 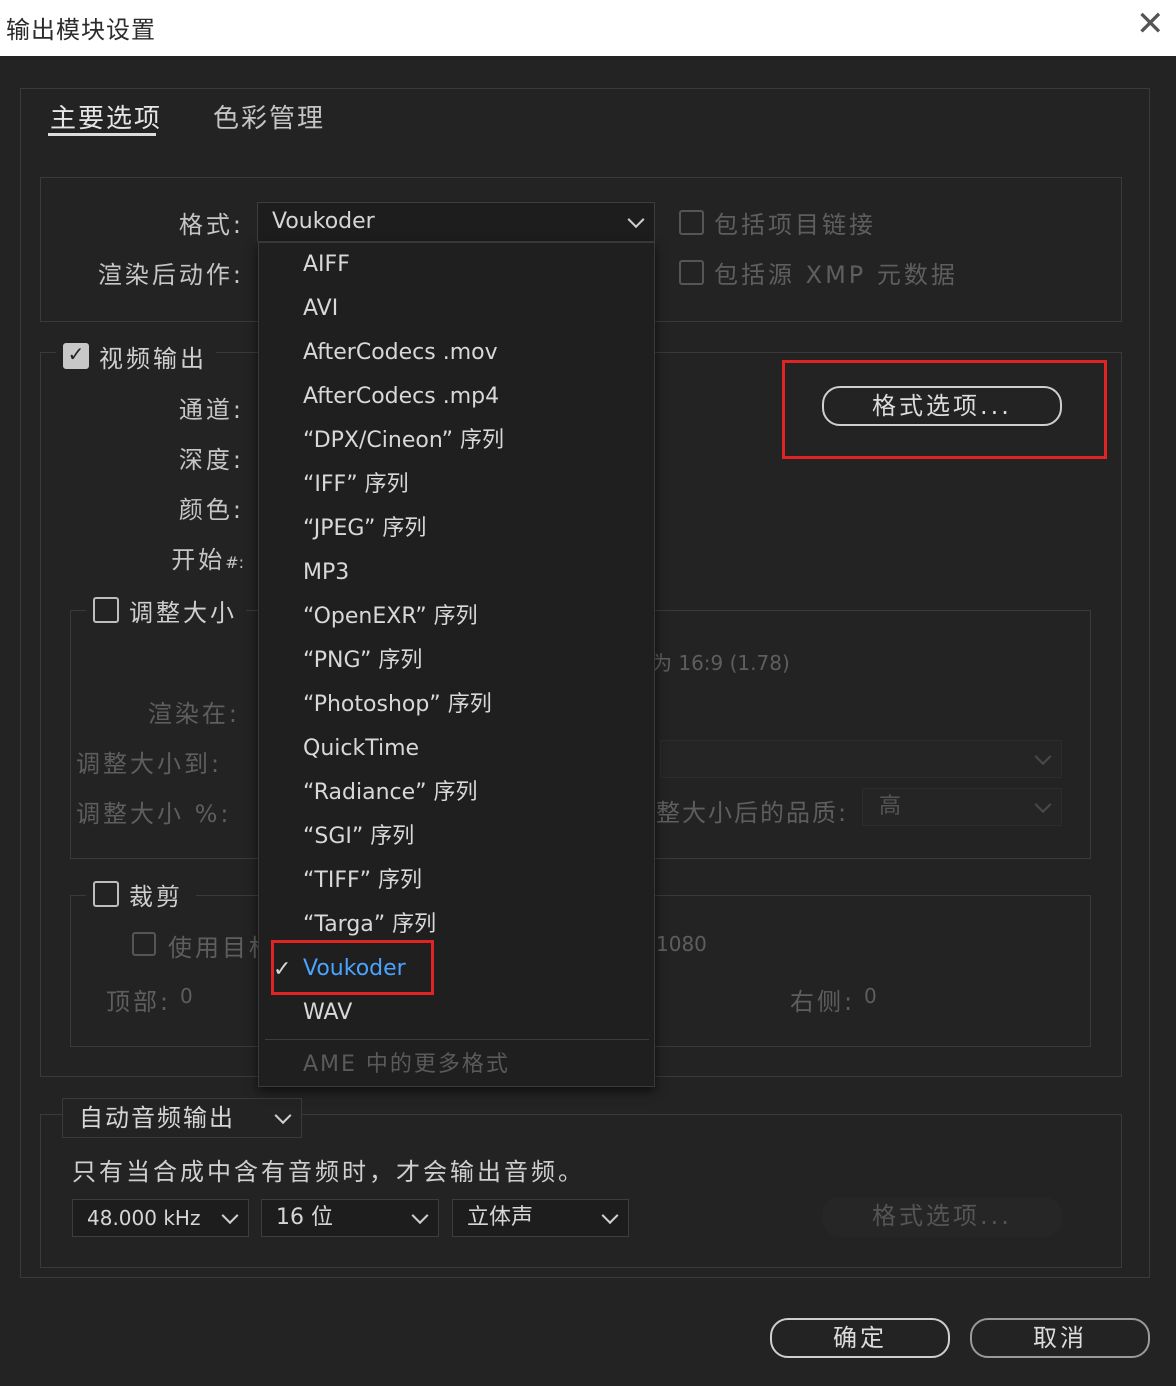 I want to click on format-option-mp3: MP3, so click(x=326, y=573).